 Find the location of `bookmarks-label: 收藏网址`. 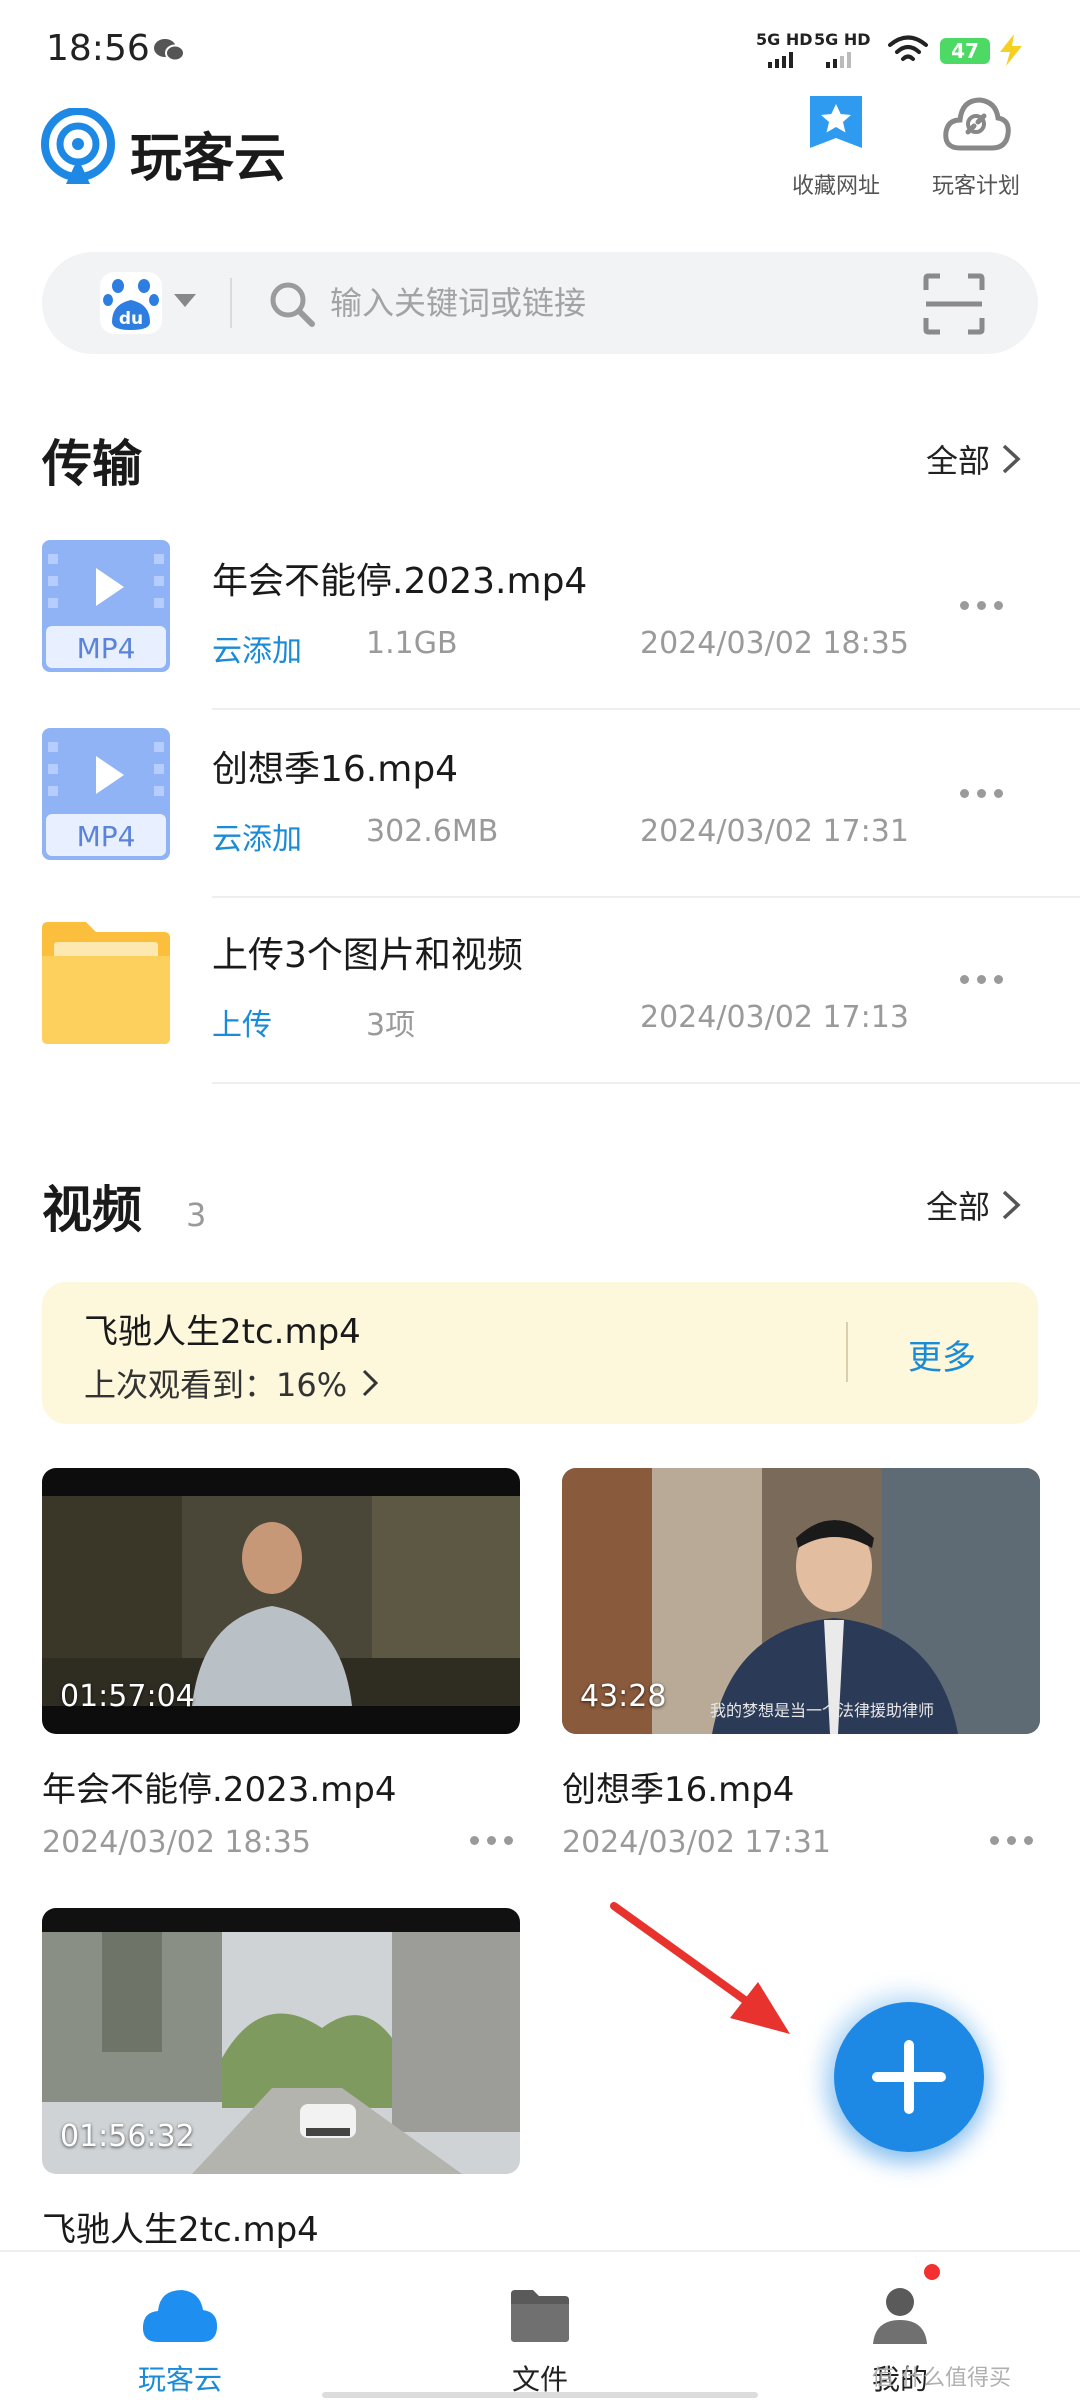

bookmarks-label: 收藏网址 is located at coordinates (835, 186).